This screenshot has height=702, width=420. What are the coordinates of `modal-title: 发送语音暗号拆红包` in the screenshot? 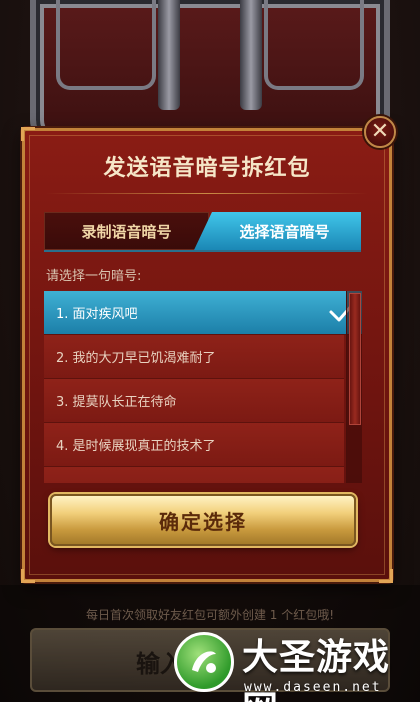 It's located at (207, 168).